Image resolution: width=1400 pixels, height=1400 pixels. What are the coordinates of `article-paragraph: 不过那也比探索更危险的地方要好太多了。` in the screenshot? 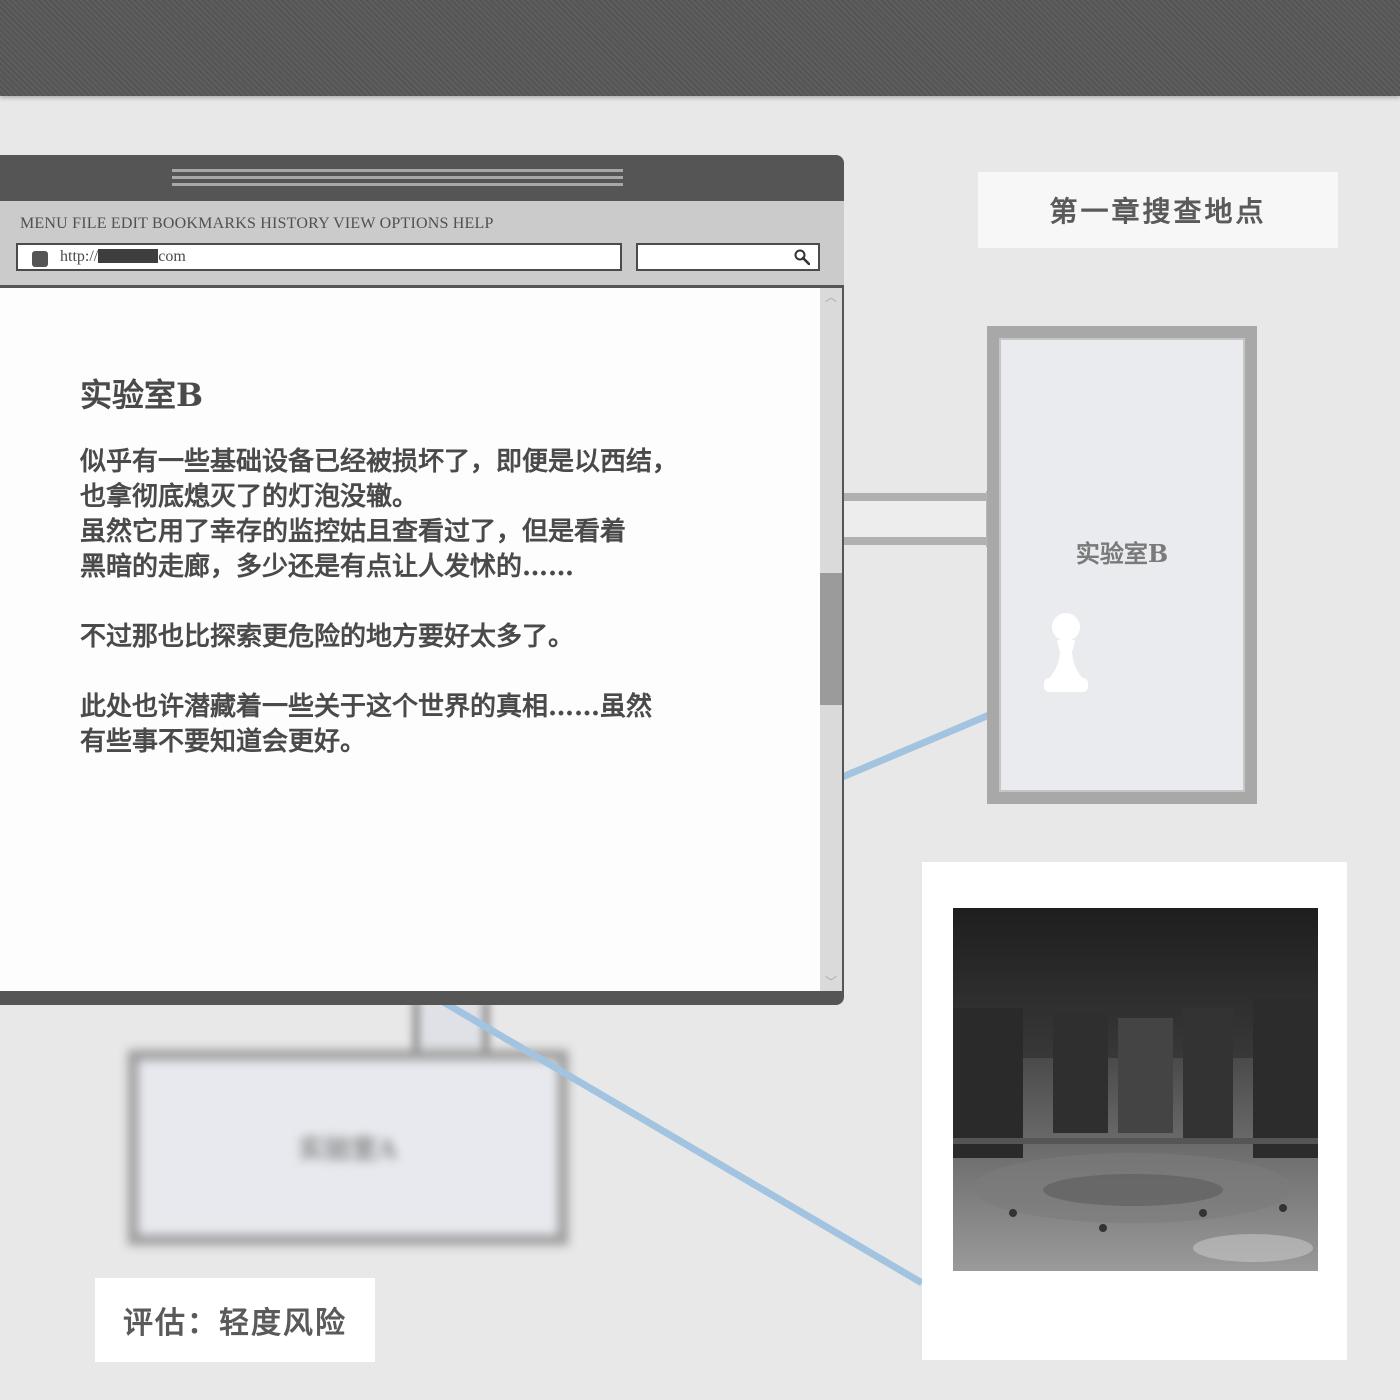 It's located at (327, 637).